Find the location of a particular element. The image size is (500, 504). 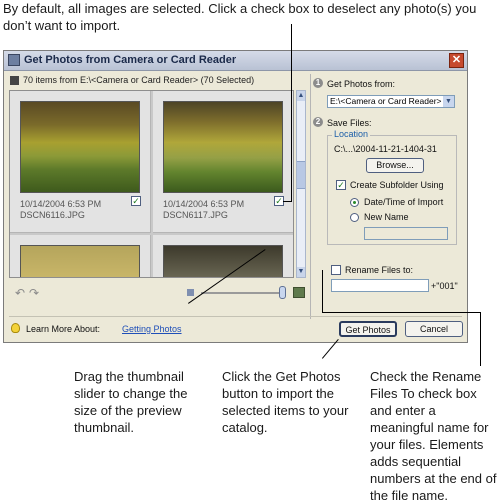

rename-files-checkbox is located at coordinates (336, 270).